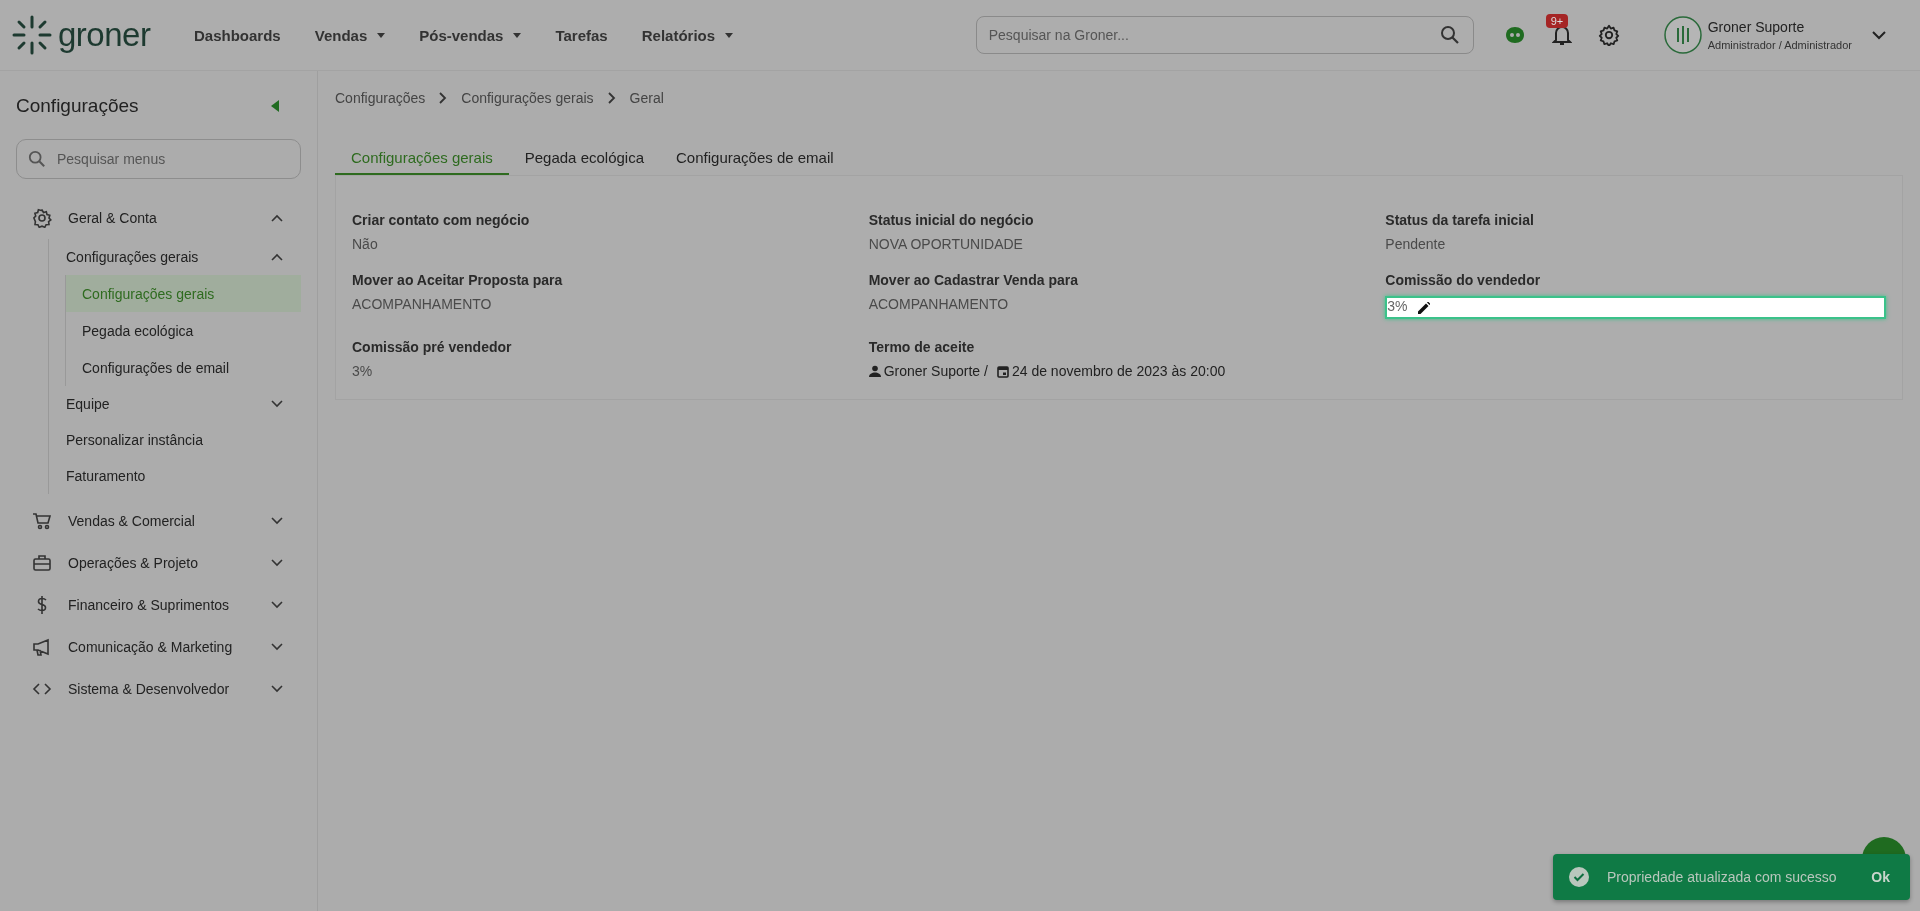 This screenshot has height=911, width=1920. What do you see at coordinates (687, 35) in the screenshot?
I see `nav-menu-item: Relatórios` at bounding box center [687, 35].